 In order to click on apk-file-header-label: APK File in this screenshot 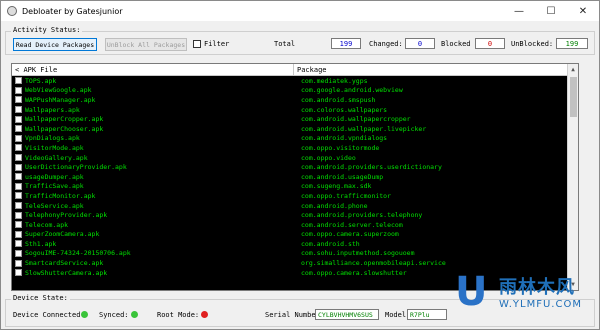, I will do `click(40, 69)`.